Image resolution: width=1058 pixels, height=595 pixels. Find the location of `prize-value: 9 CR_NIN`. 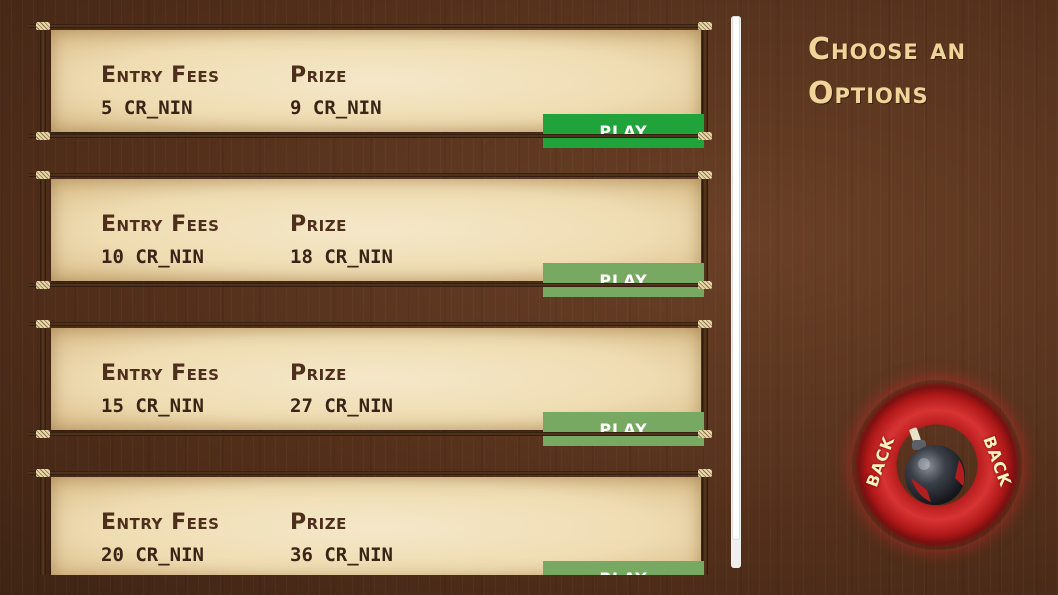

prize-value: 9 CR_NIN is located at coordinates (336, 108).